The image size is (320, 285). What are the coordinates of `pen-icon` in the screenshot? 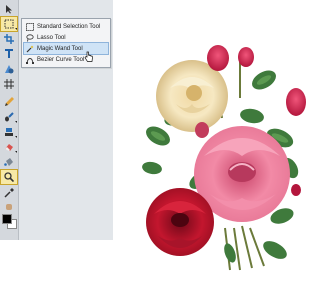 It's located at (9, 101).